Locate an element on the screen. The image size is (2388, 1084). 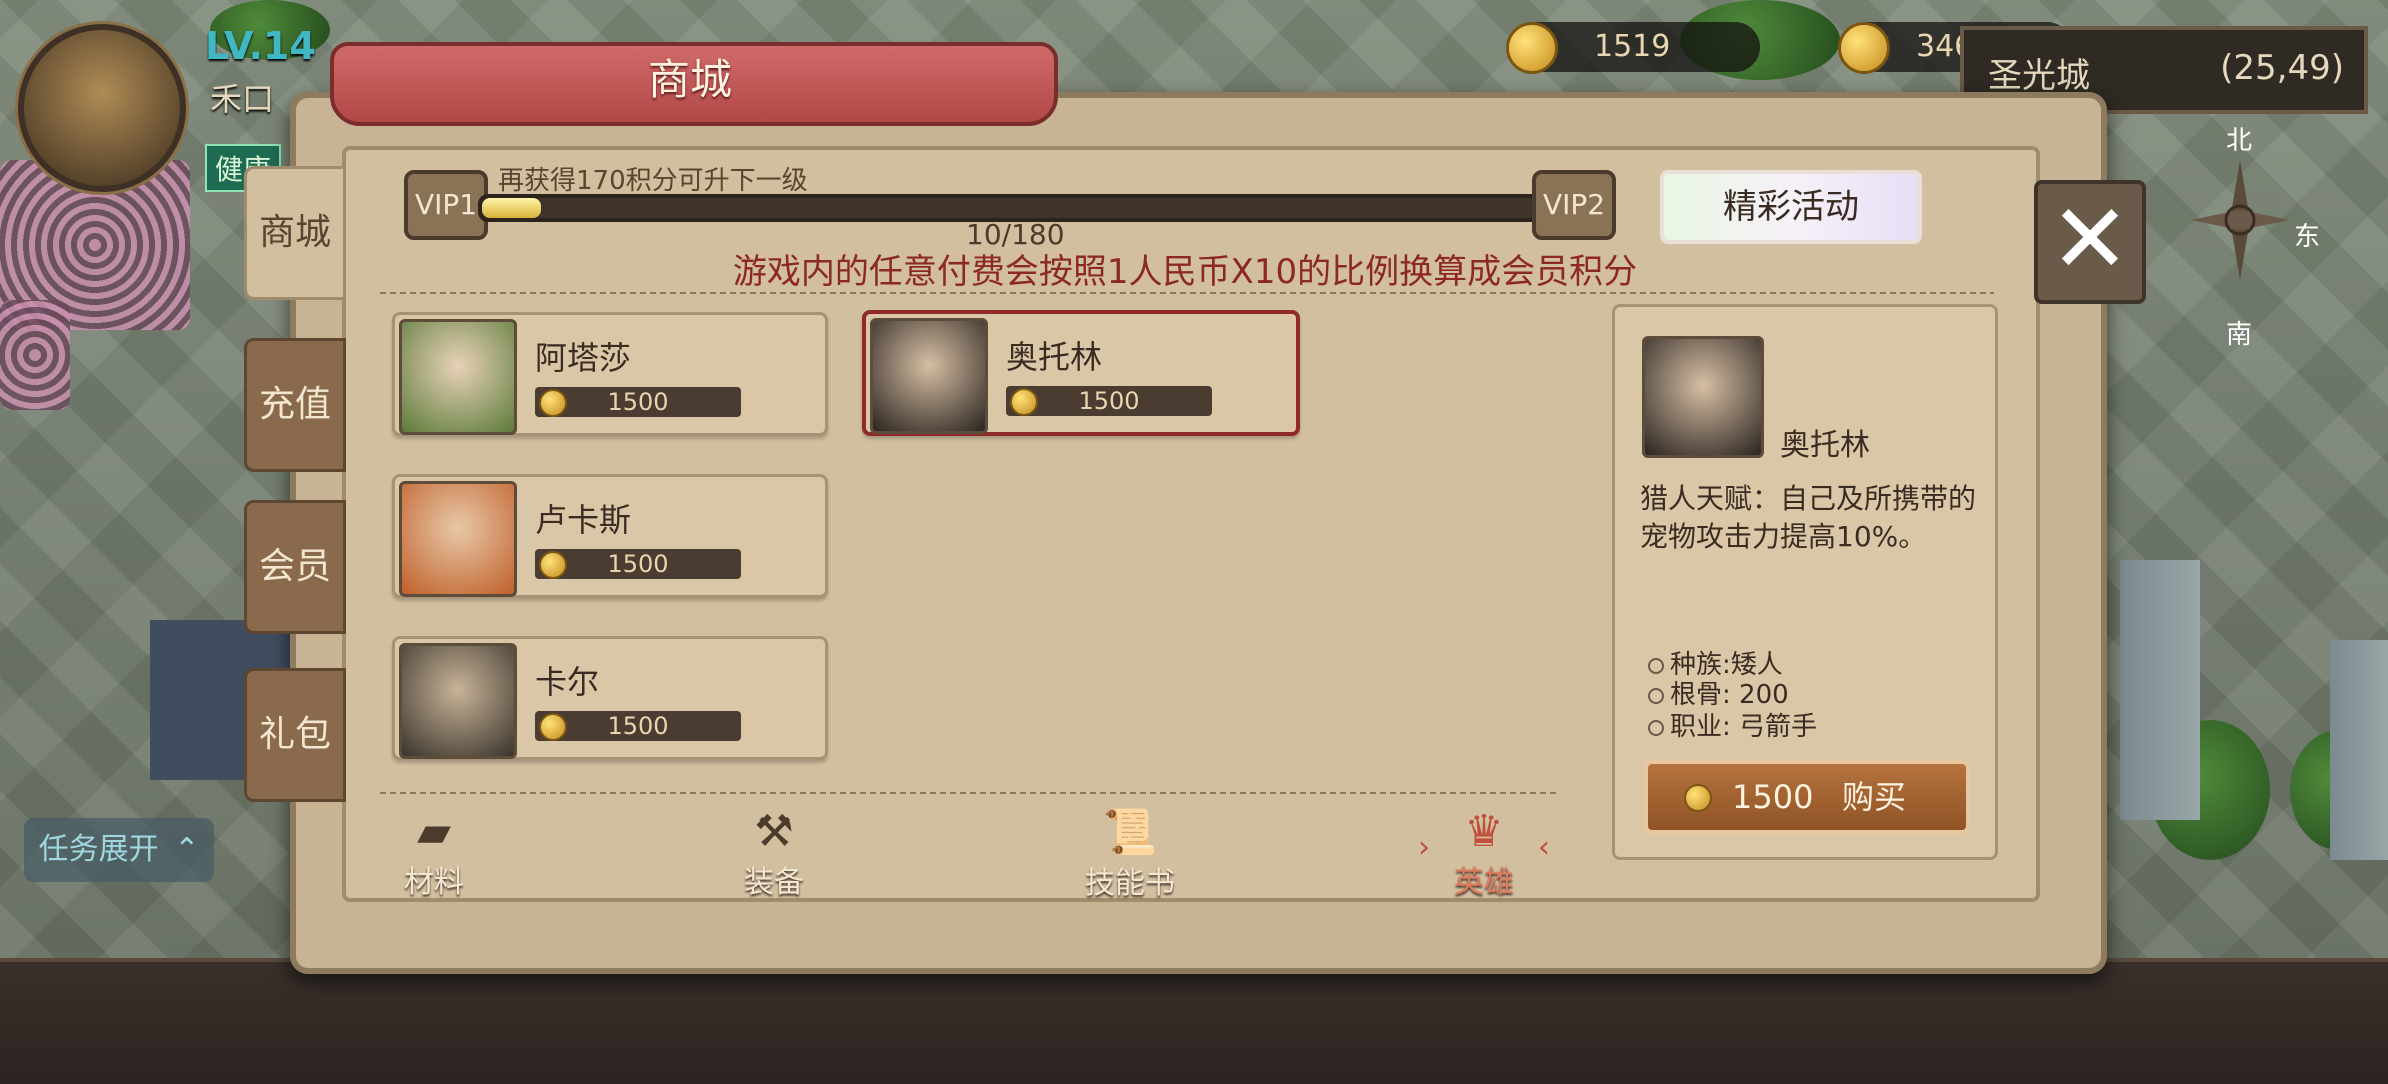
category-heroes: ♛ 英雄 is located at coordinates (1484, 853).